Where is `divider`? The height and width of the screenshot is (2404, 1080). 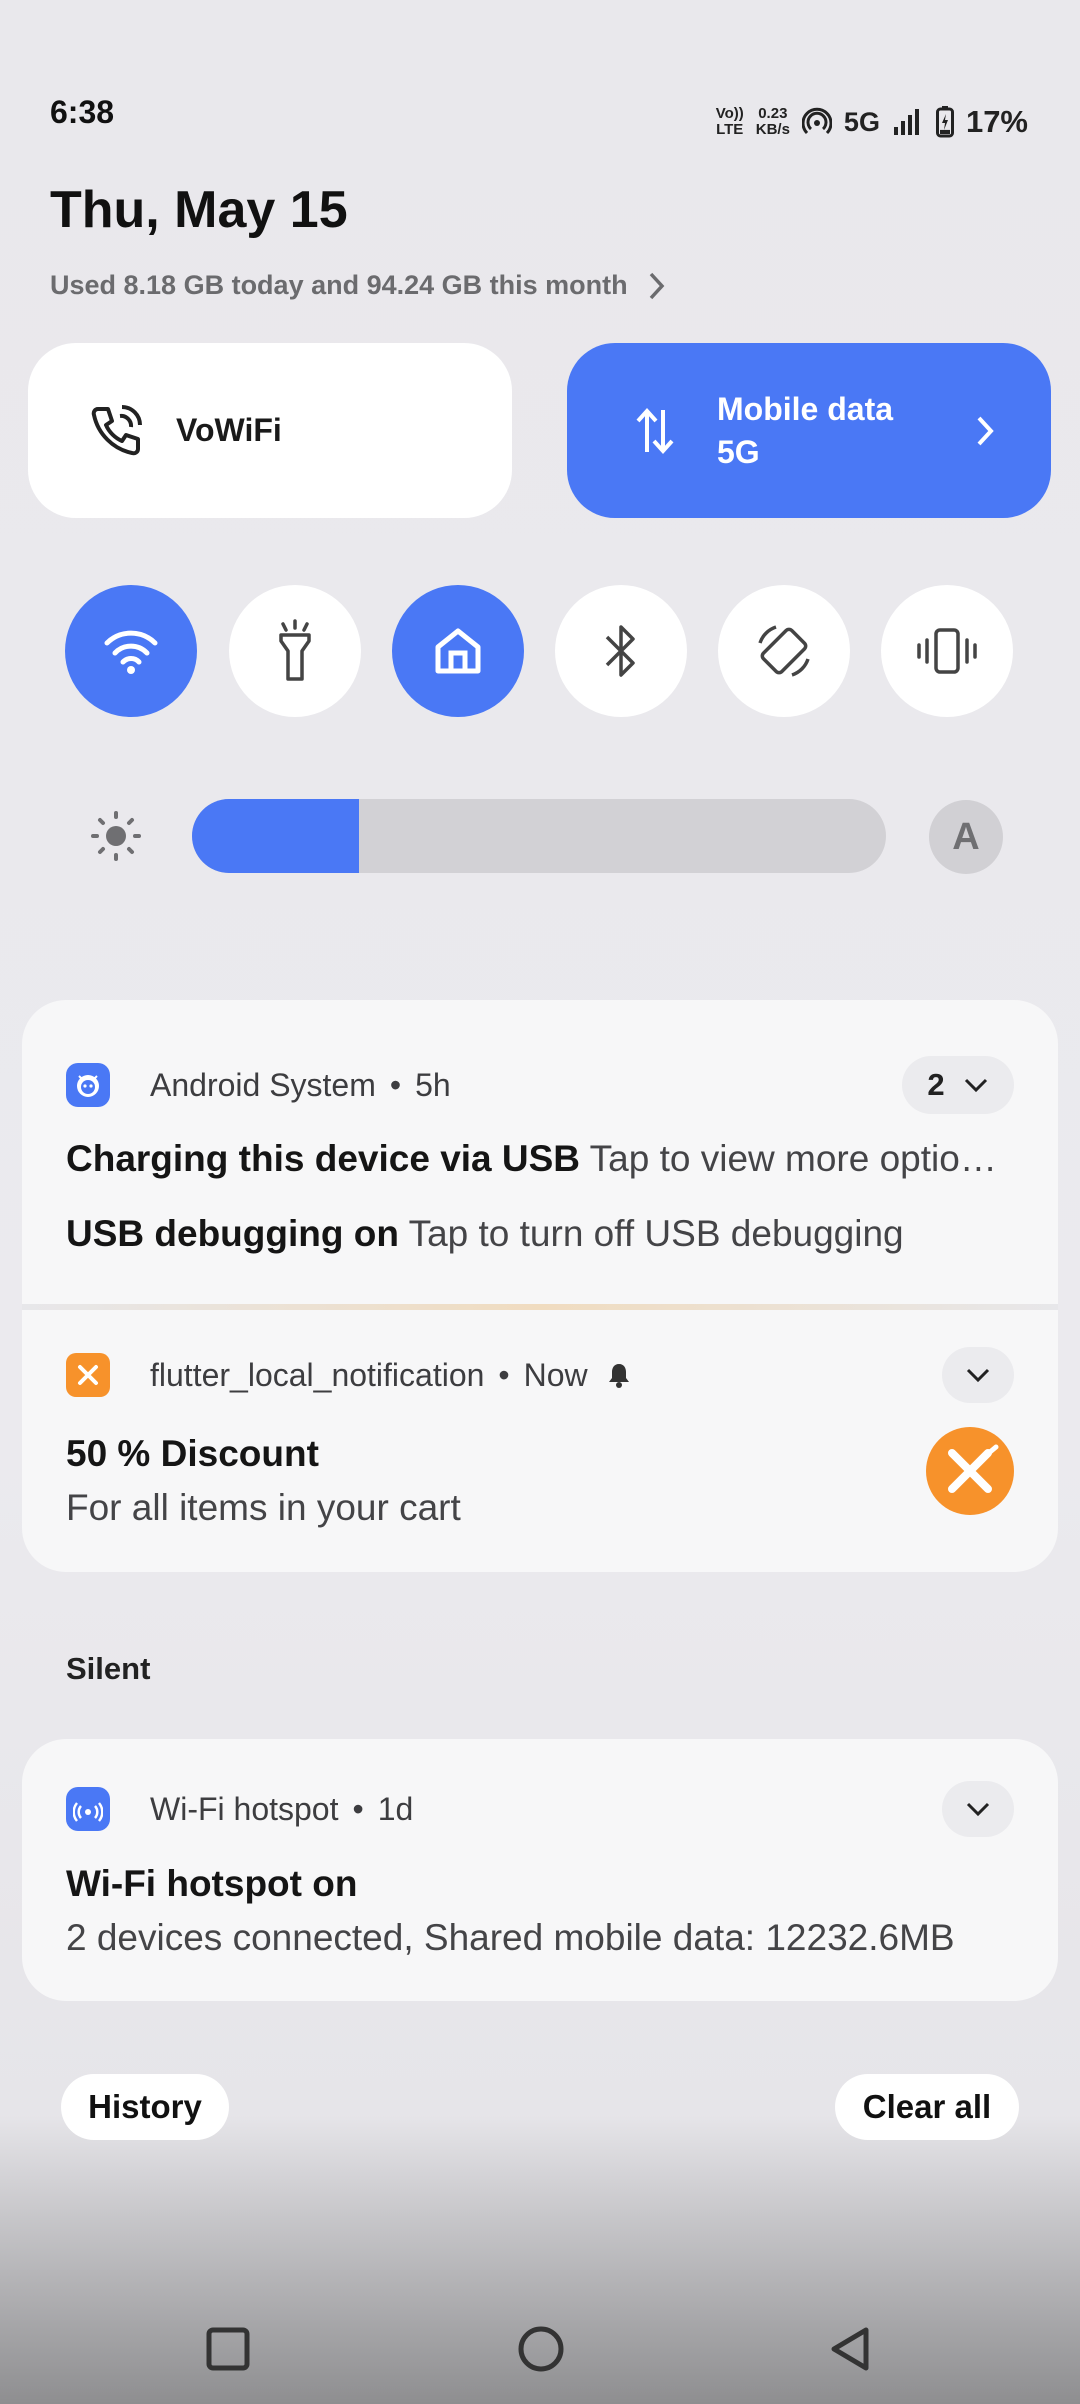
divider is located at coordinates (540, 1307).